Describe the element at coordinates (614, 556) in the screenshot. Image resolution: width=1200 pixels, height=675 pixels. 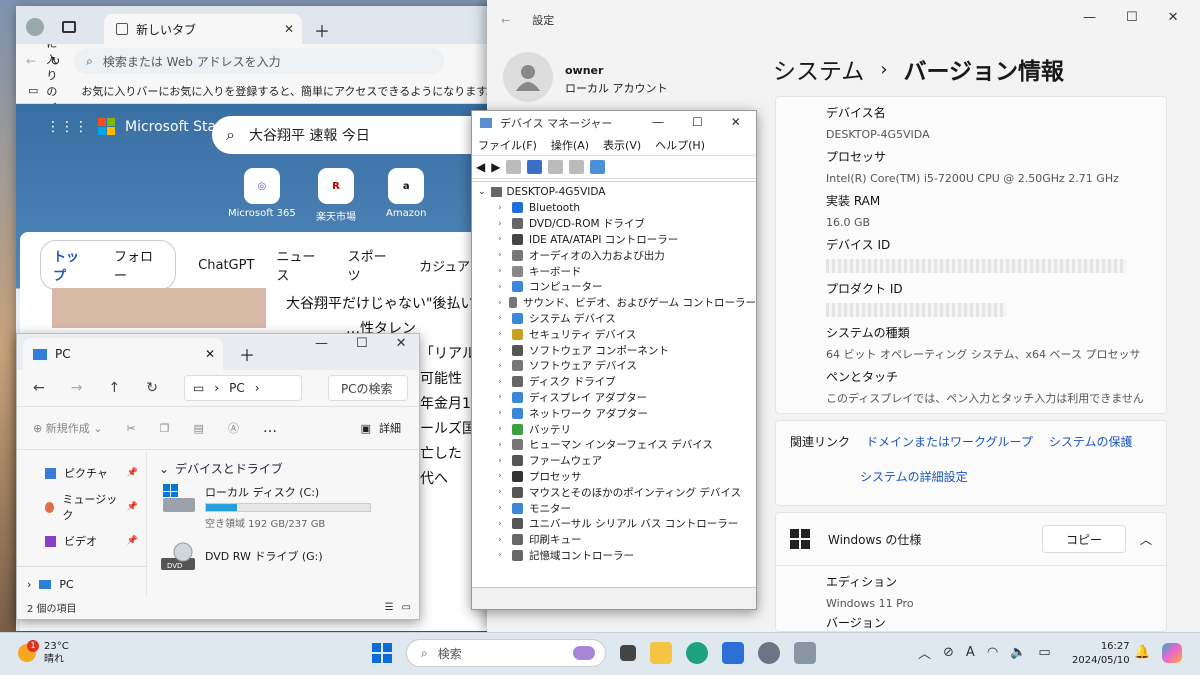
I see `tree-item: › 記憶域コントローラー` at that location.